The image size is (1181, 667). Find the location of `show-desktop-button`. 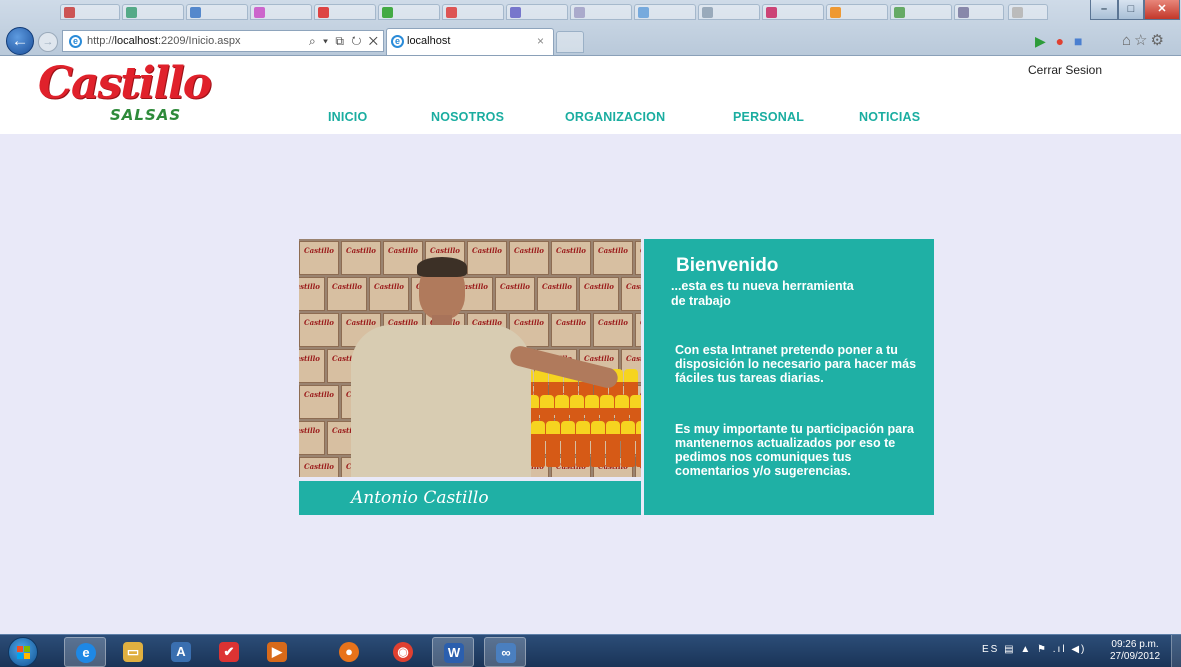

show-desktop-button is located at coordinates (1176, 651).